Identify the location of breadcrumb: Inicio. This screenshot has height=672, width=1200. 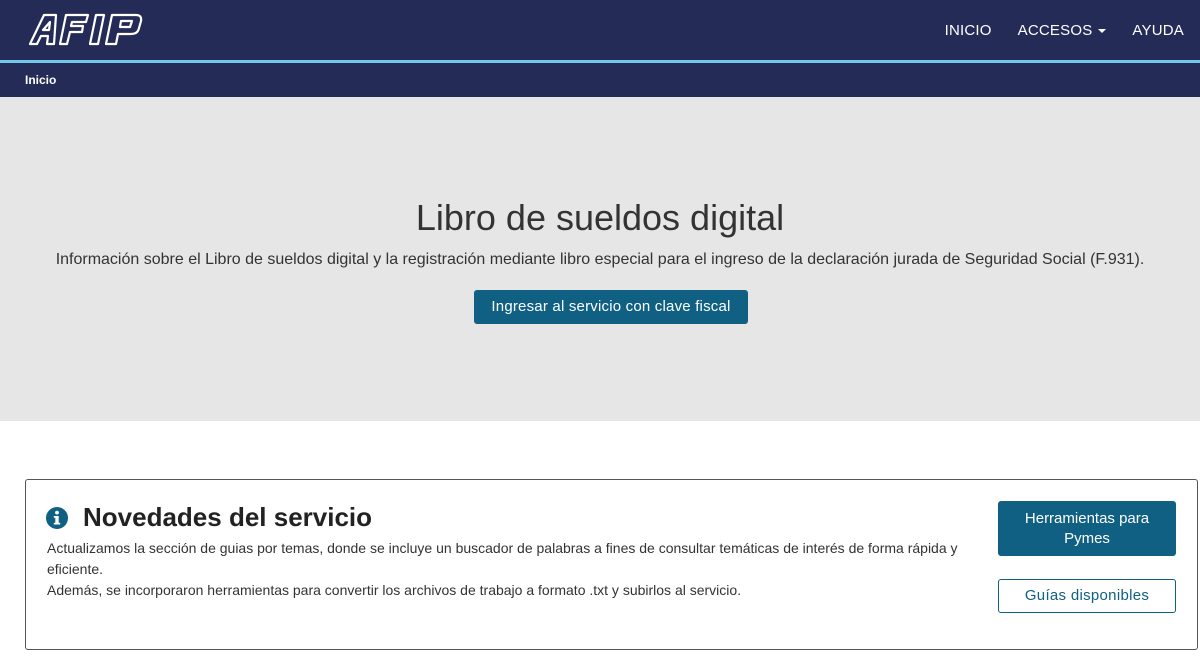
(600, 80).